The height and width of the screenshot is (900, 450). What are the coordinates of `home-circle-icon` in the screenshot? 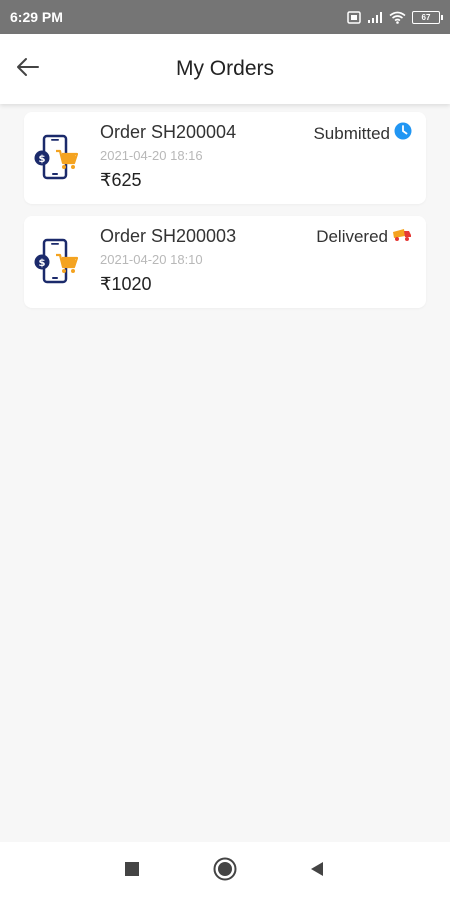 It's located at (225, 871).